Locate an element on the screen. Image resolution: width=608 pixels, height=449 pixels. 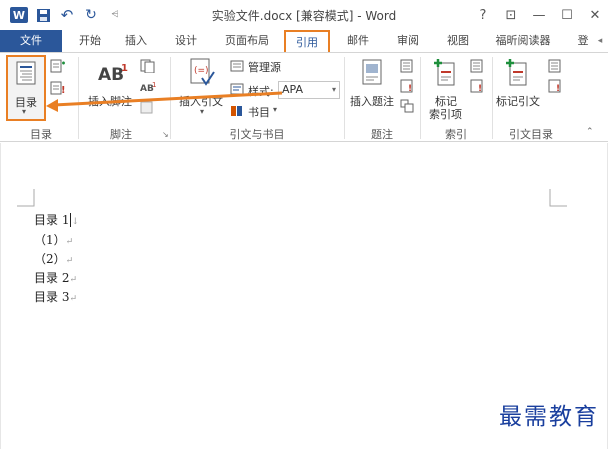
insert-citation-icon: (=) is located at coordinates (202, 72).